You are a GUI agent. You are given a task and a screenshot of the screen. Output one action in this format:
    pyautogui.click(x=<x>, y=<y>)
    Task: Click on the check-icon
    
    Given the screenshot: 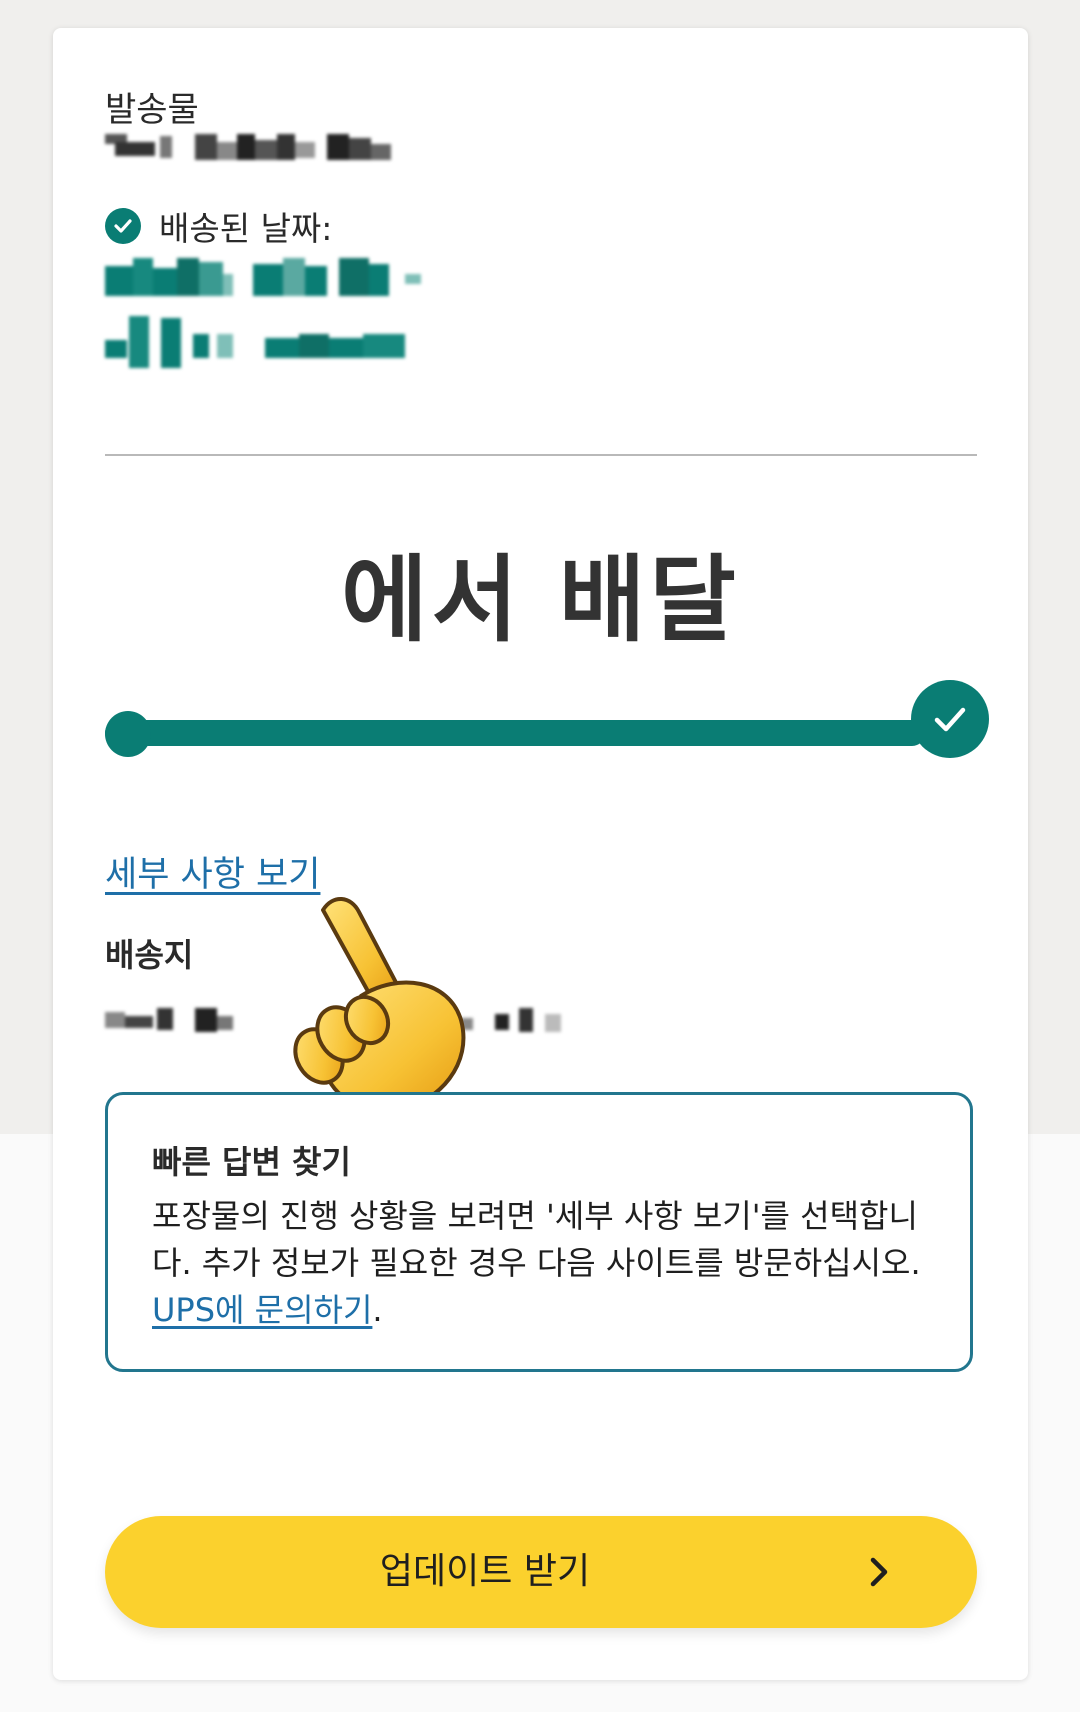 What is the action you would take?
    pyautogui.click(x=950, y=719)
    